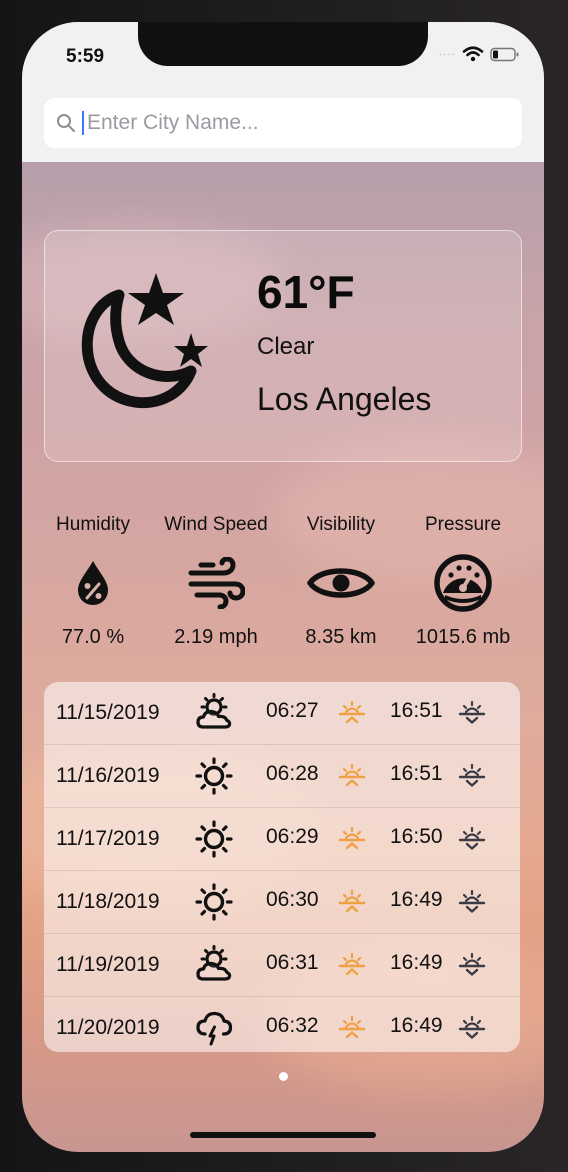  Describe the element at coordinates (93, 524) in the screenshot. I see `stat-label: Humidity` at that location.